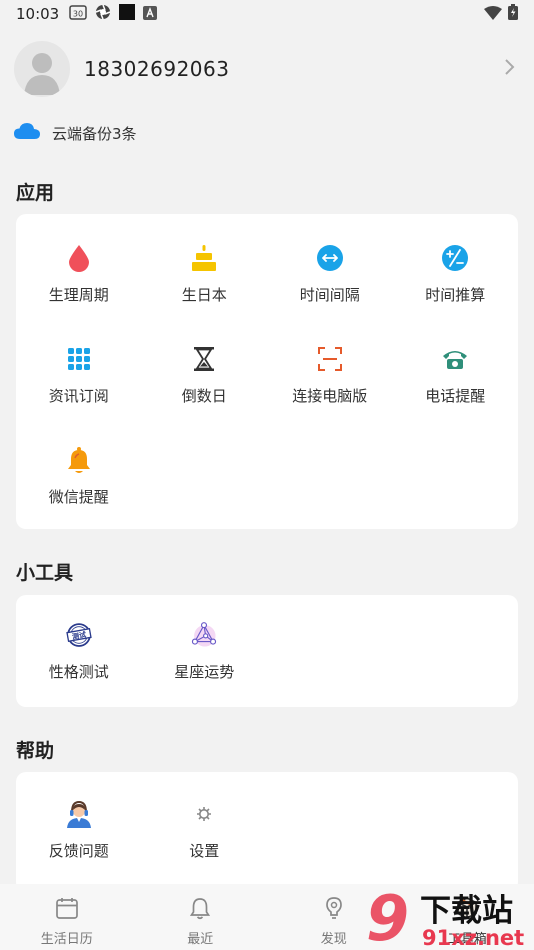 Image resolution: width=534 pixels, height=950 pixels. I want to click on app-time-calc: 时间推算, so click(456, 264).